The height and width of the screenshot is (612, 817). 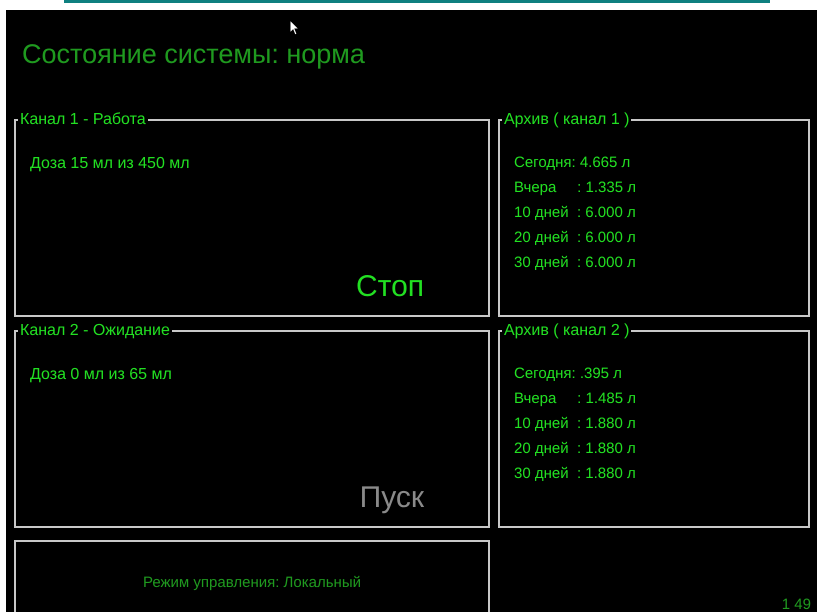 I want to click on dose-text: Доза 15 мл из 450 мл, so click(x=110, y=164).